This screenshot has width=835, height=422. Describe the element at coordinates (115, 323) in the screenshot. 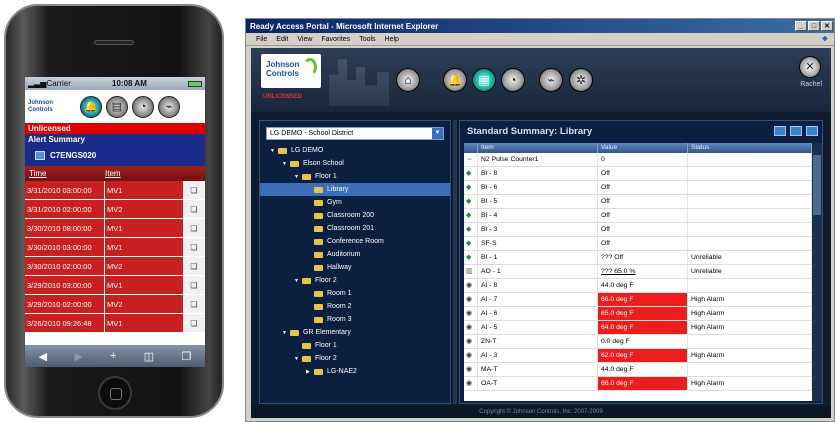

I see `alert-row: 3/26/2010 09:26:48 MV1 ❏` at that location.